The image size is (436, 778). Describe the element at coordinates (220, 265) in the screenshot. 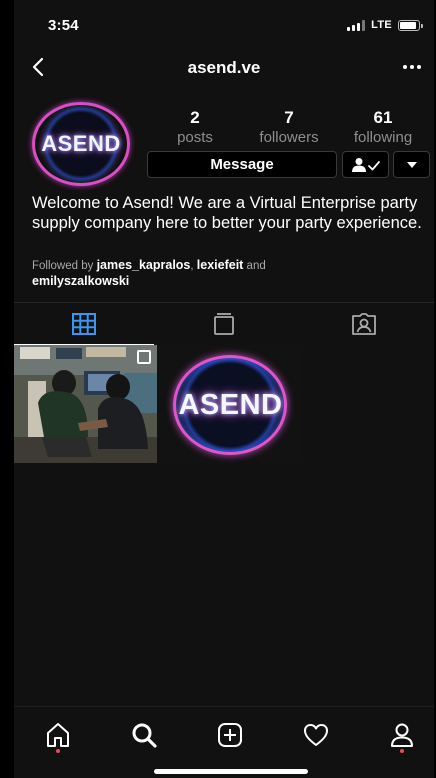

I see `follower-name: lexiefeit` at that location.